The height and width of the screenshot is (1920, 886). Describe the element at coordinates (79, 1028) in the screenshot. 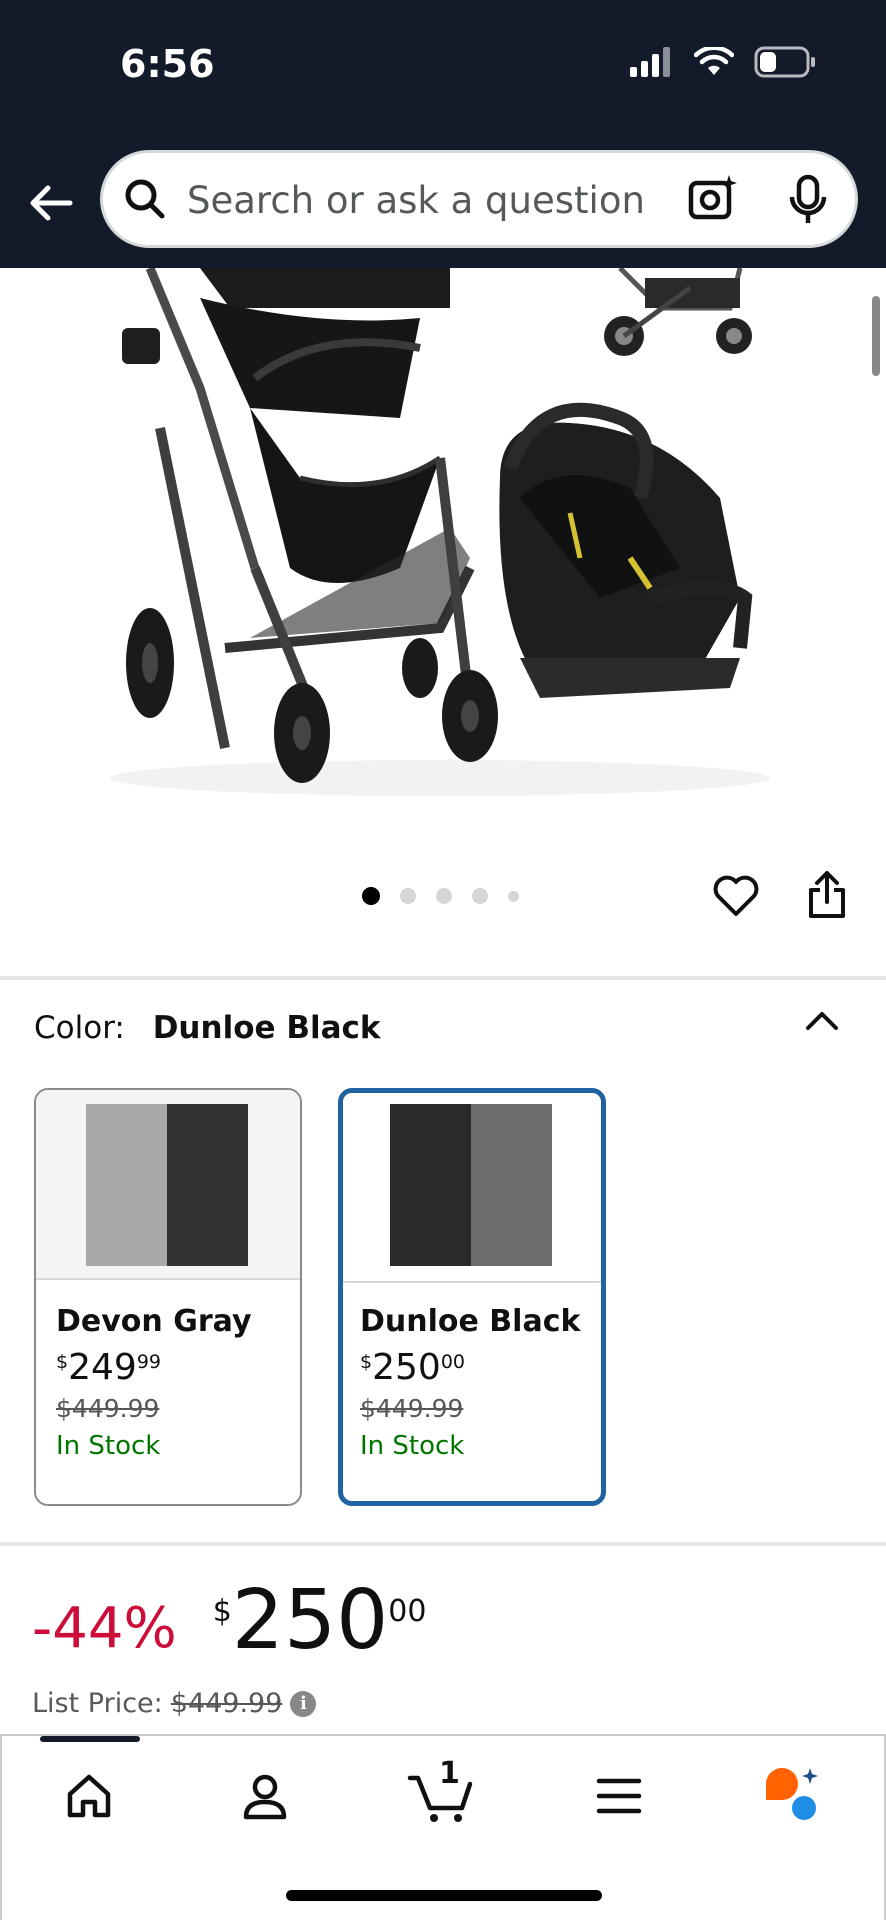

I see `color-label: Color:` at that location.